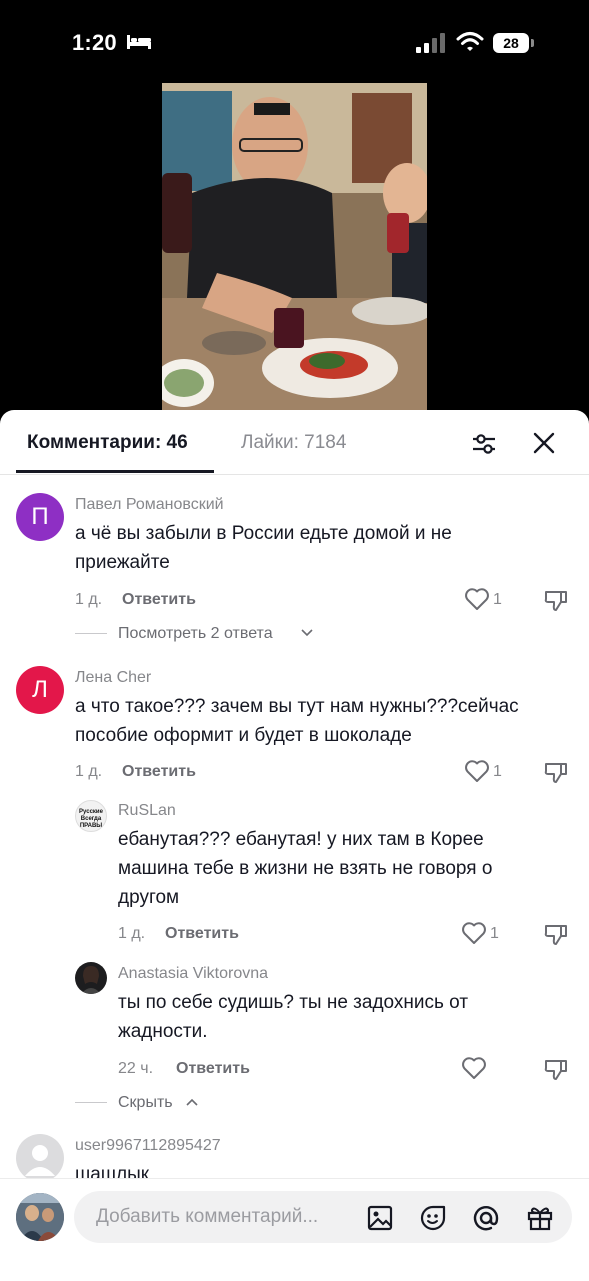 This screenshot has width=589, height=1281. I want to click on default-avatar-icon, so click(40, 1160).